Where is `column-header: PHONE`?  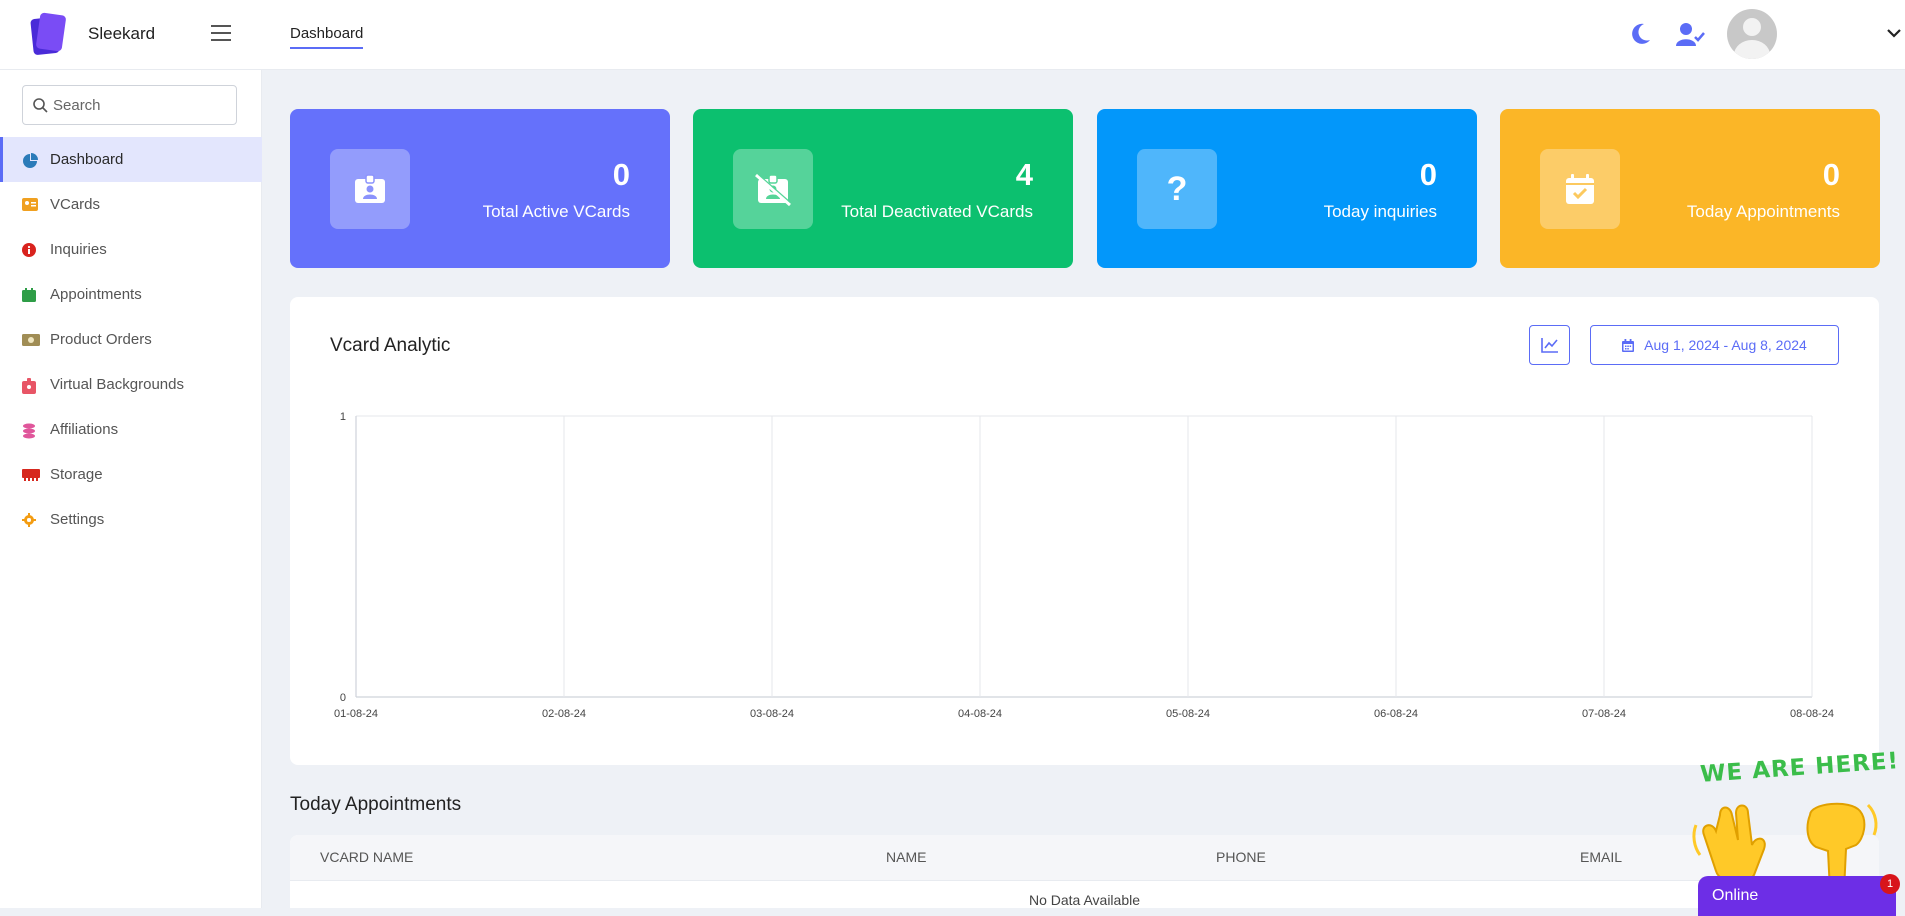
column-header: PHONE is located at coordinates (1241, 857).